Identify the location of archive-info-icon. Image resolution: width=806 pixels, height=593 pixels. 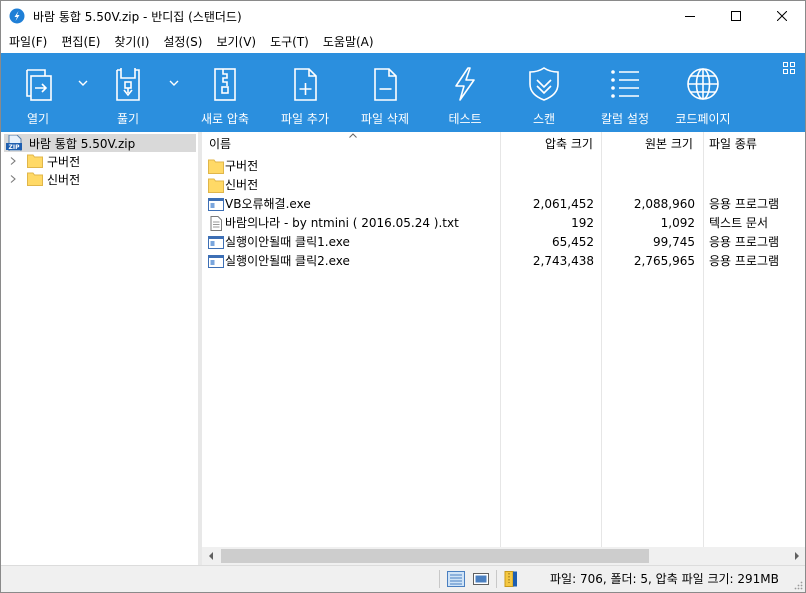
(512, 579).